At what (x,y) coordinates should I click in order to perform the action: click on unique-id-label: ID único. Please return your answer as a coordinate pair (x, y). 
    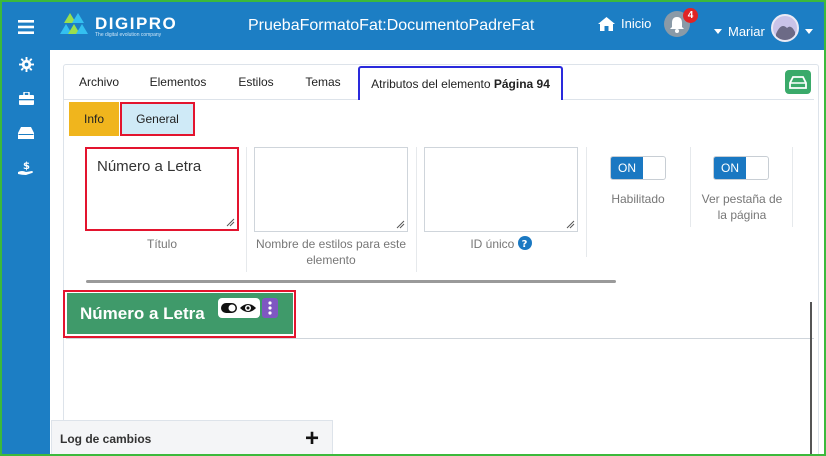
    Looking at the image, I should click on (492, 244).